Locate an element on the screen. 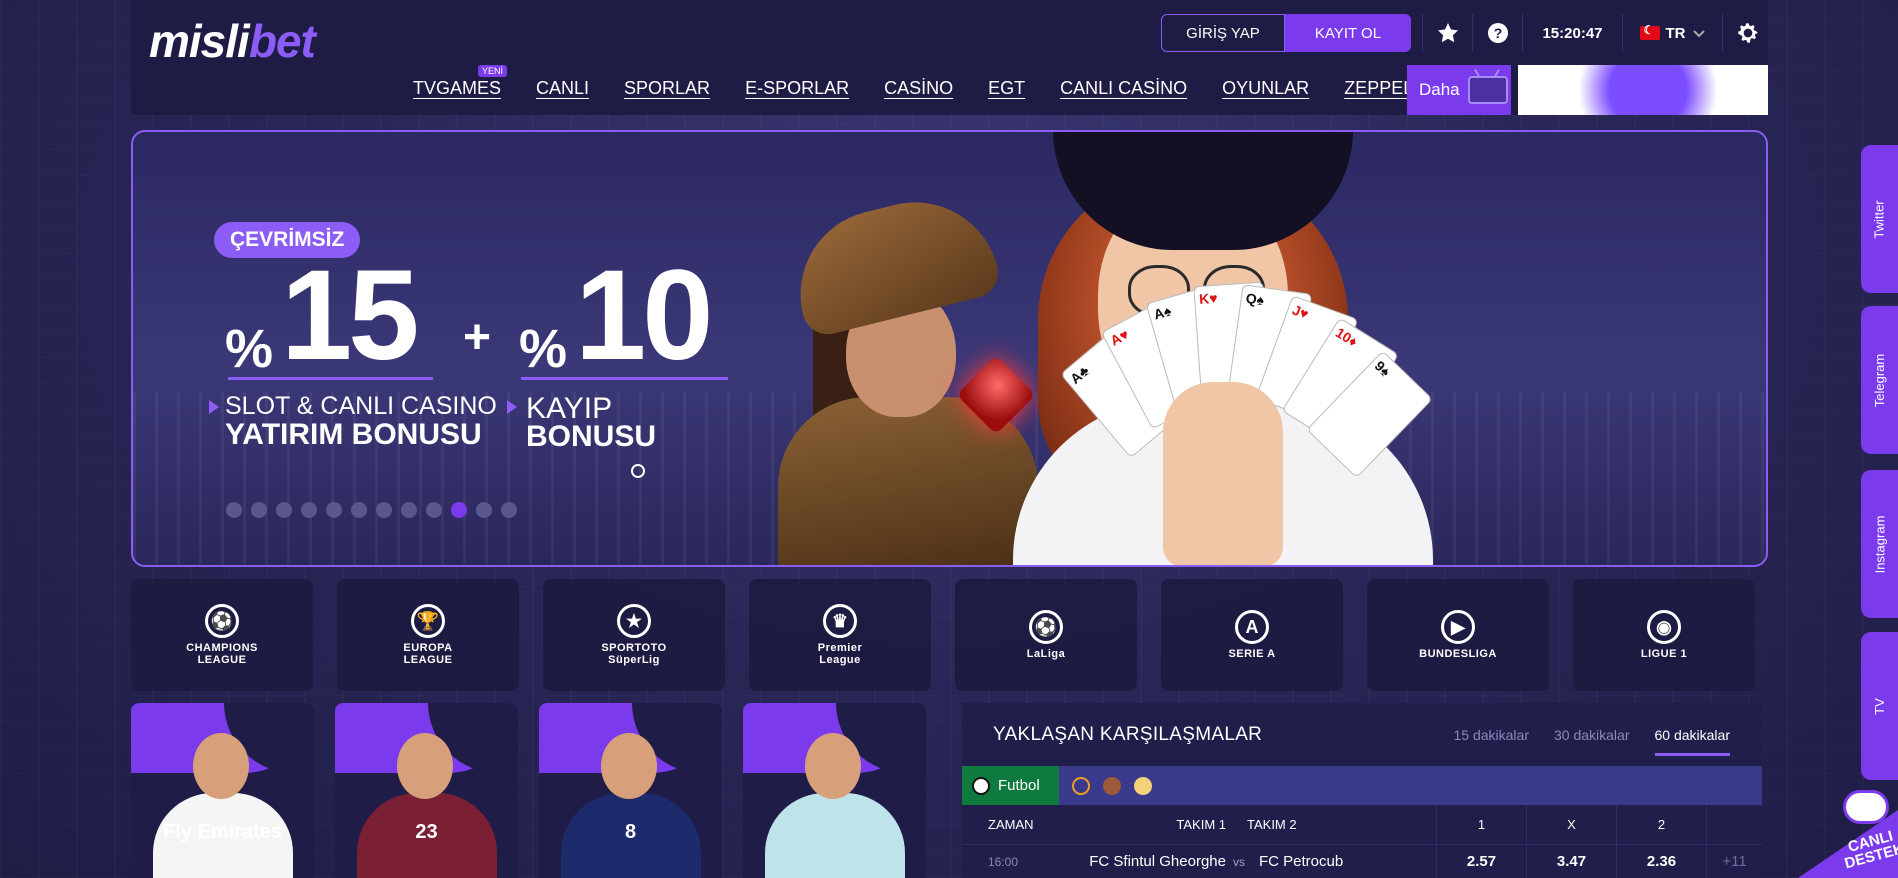  sport-cards: Fly Emirates 23 8 is located at coordinates (531, 790).